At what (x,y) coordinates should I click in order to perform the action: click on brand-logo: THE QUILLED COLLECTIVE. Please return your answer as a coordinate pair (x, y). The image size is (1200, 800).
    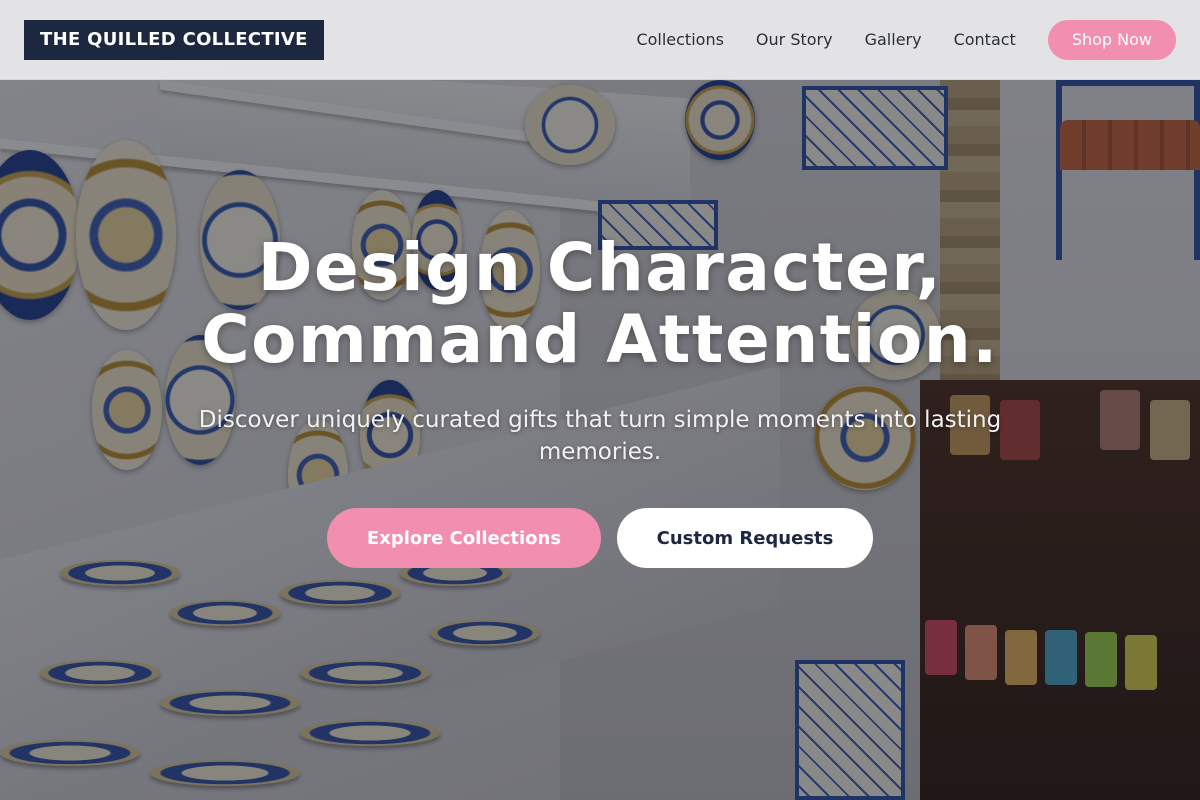
    Looking at the image, I should click on (174, 39).